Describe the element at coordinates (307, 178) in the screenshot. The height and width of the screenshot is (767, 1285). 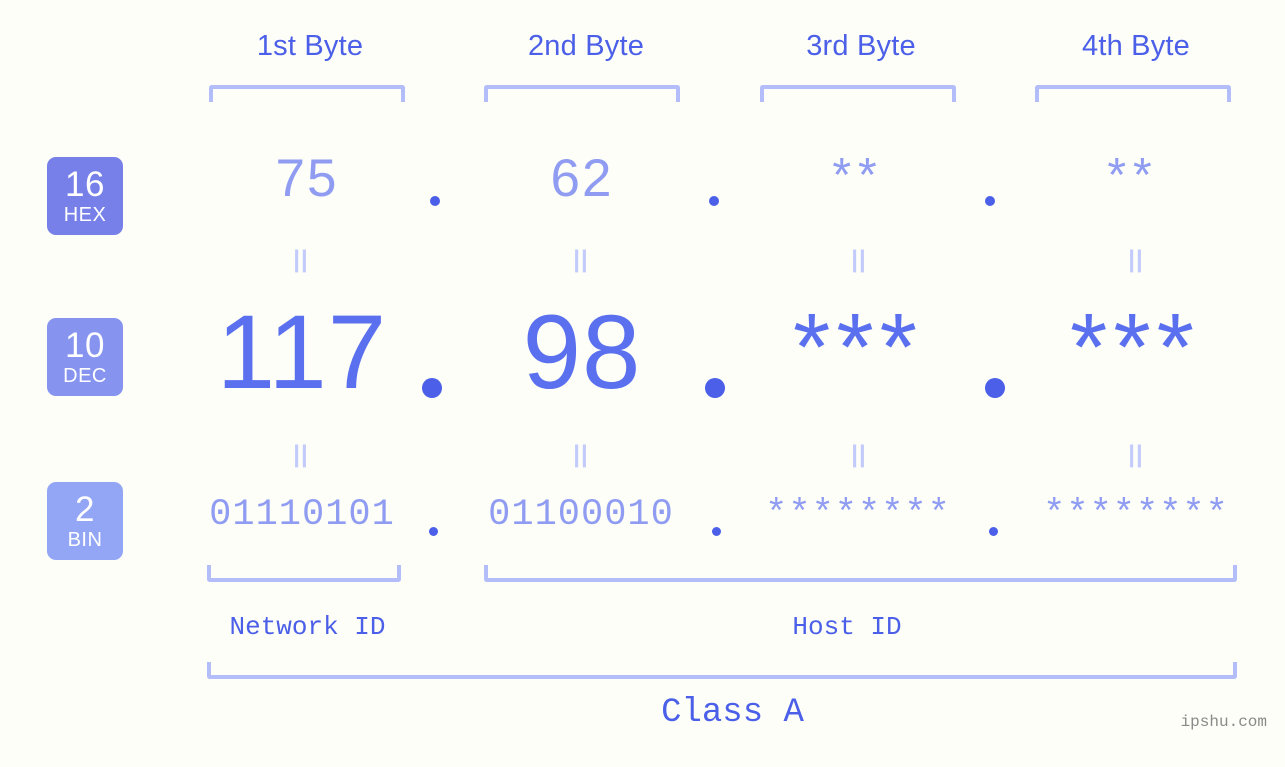
I see `hex-octet-1: 75` at that location.